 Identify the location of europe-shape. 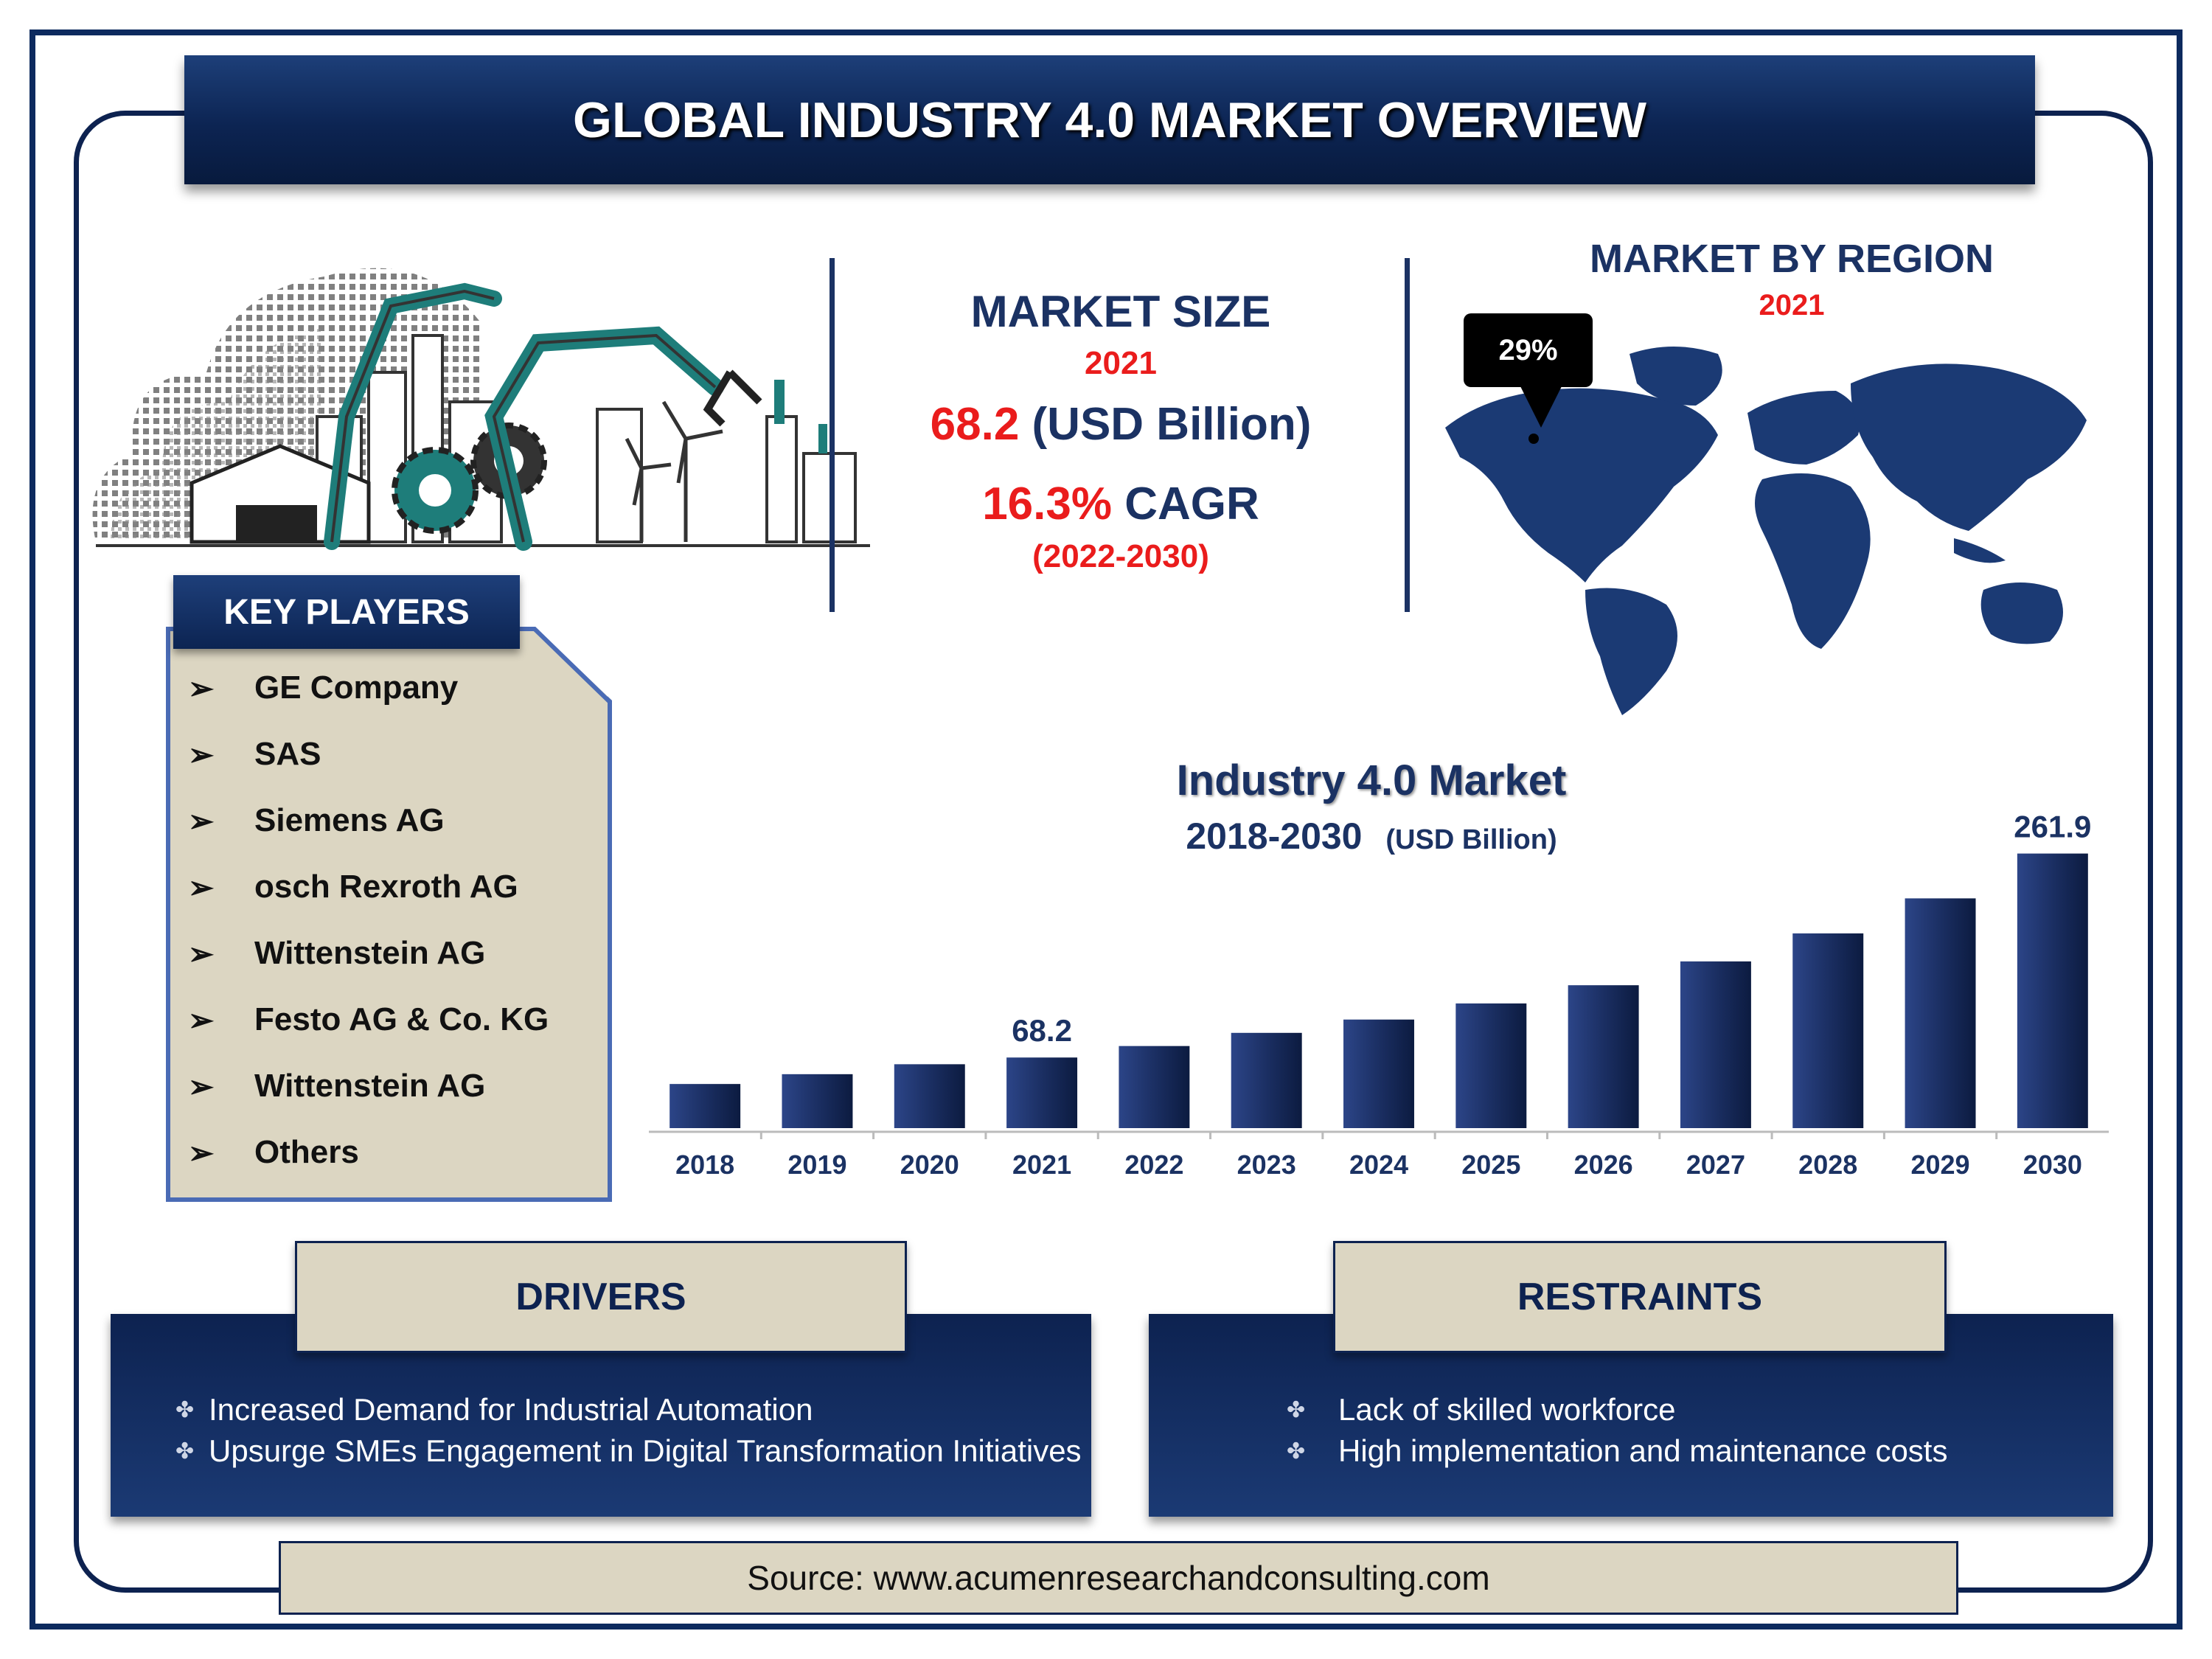
(1803, 428).